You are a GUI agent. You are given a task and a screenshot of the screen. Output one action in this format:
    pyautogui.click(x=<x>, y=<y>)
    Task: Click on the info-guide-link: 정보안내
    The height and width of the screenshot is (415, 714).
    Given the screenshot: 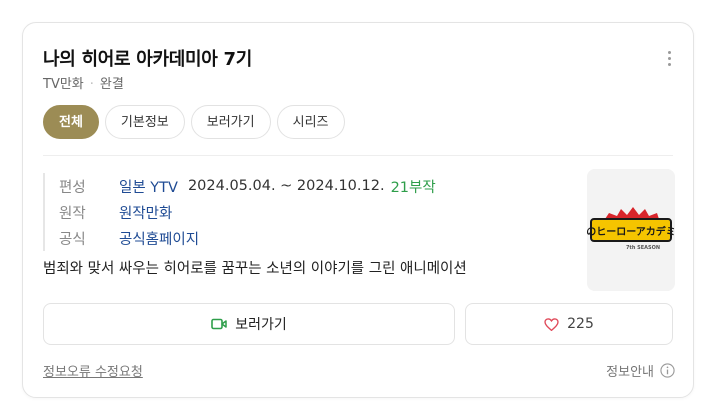 What is the action you would take?
    pyautogui.click(x=640, y=370)
    